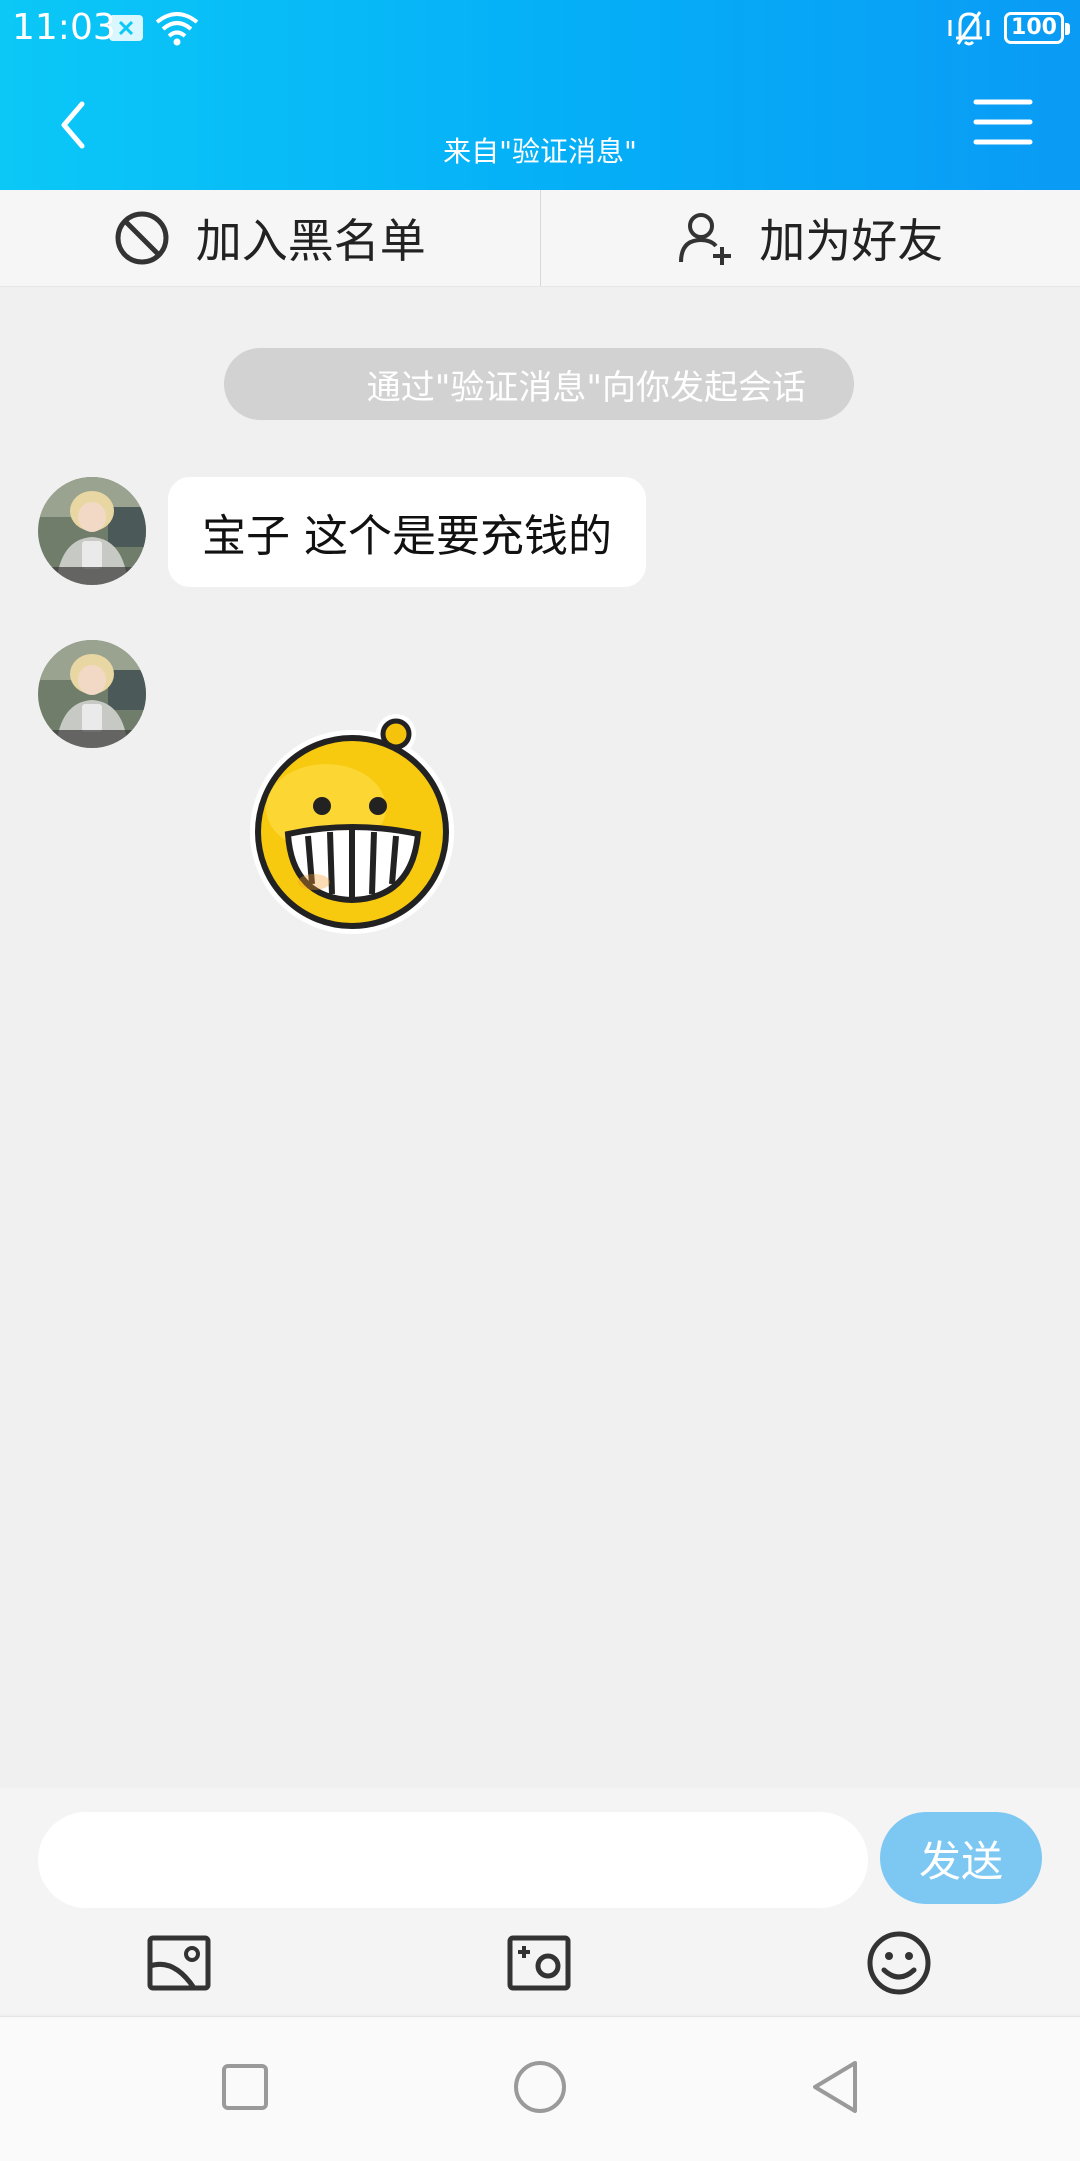 The height and width of the screenshot is (2161, 1080). Describe the element at coordinates (835, 2087) in the screenshot. I see `back-triangle-icon` at that location.